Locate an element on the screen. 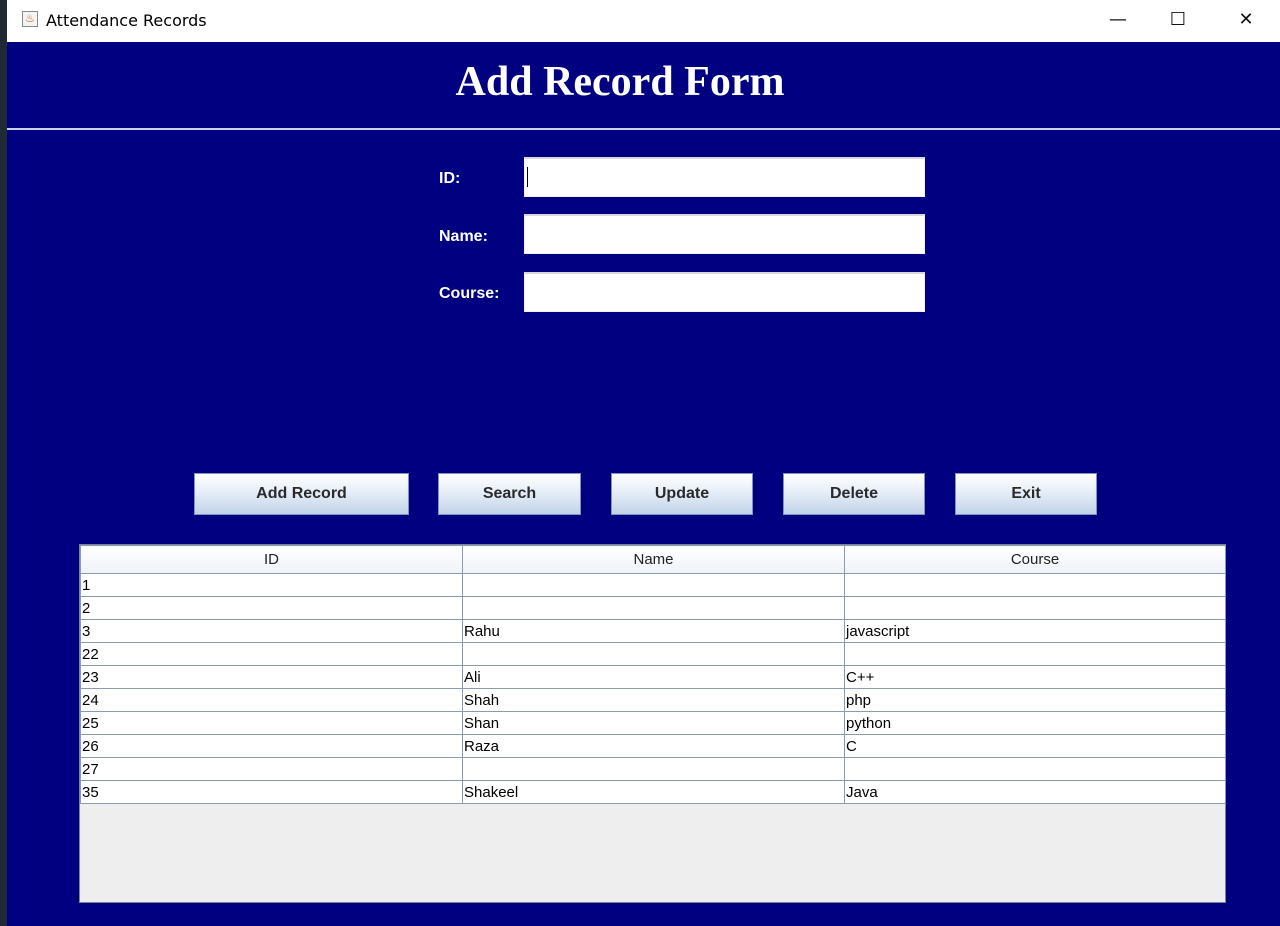 Image resolution: width=1280 pixels, height=926 pixels. name-cell: Raza is located at coordinates (653, 746).